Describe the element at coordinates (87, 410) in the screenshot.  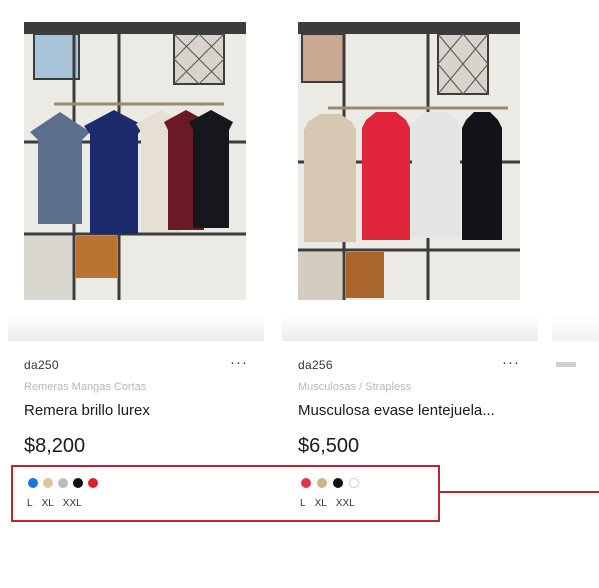
I see `product-name: Remera brillo lurex` at that location.